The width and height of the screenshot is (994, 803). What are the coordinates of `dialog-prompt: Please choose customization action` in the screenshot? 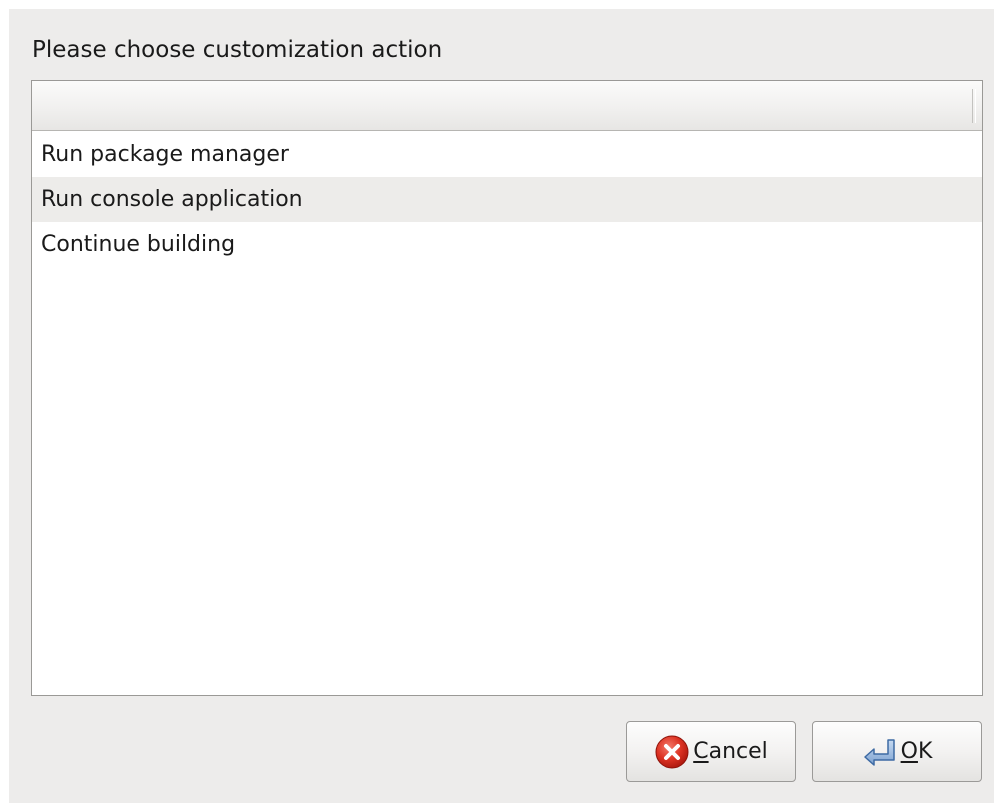 It's located at (237, 50).